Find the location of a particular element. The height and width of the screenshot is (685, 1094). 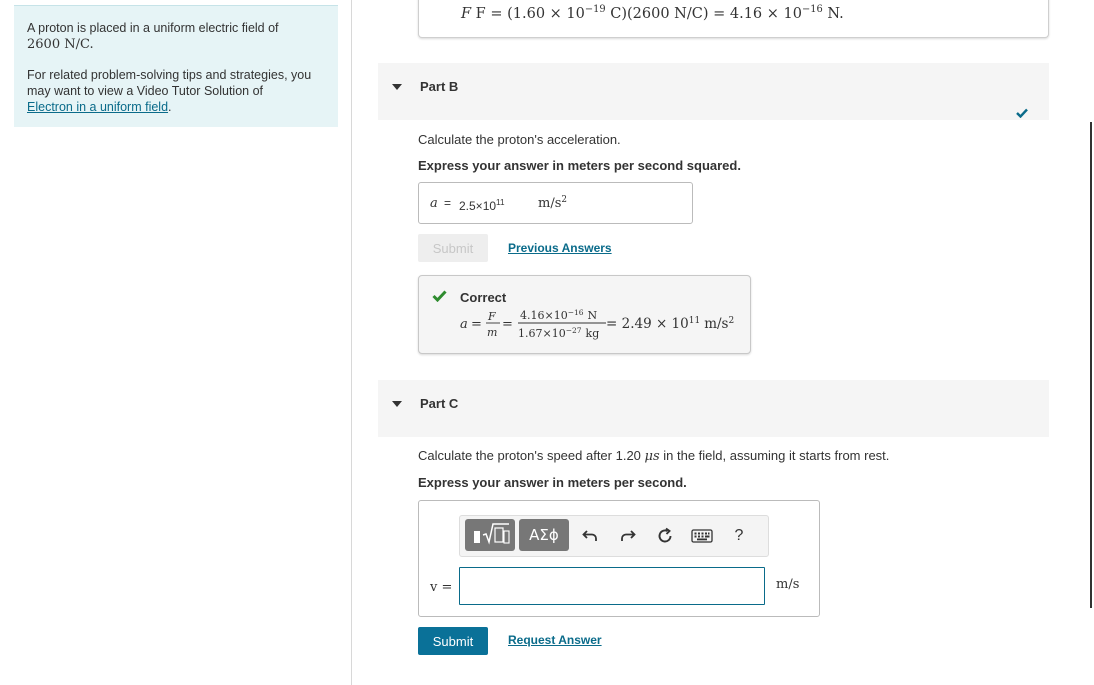

redo-icon is located at coordinates (628, 535).